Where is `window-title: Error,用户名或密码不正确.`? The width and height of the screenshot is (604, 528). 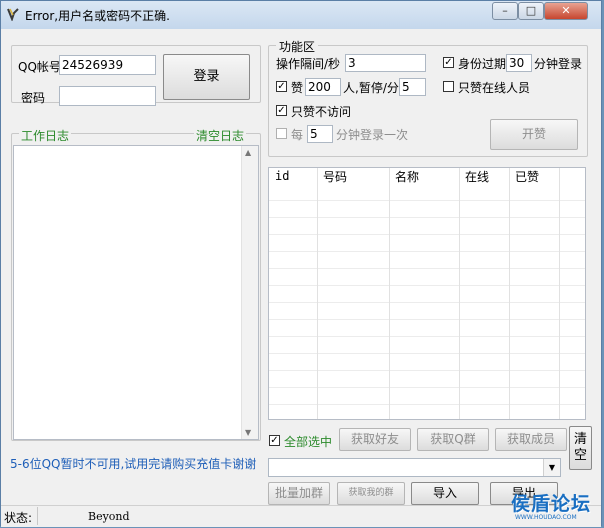 window-title: Error,用户名或密码不正确. is located at coordinates (97, 16).